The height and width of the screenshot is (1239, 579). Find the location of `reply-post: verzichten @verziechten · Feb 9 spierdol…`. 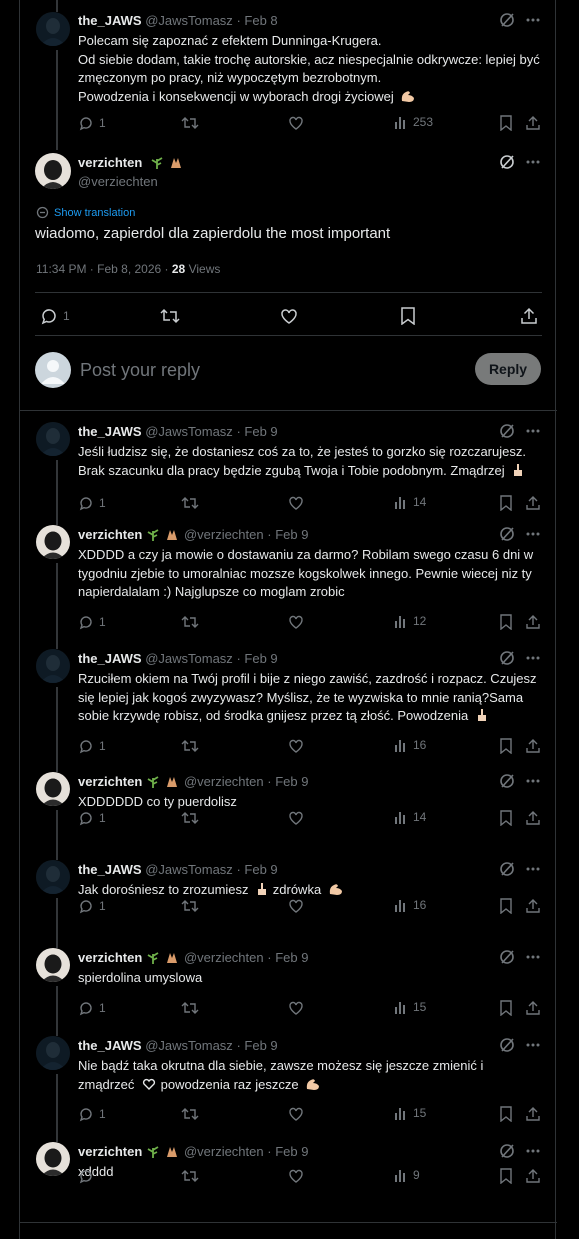

reply-post: verzichten @verziechten · Feb 9 spierdol… is located at coordinates (288, 980).